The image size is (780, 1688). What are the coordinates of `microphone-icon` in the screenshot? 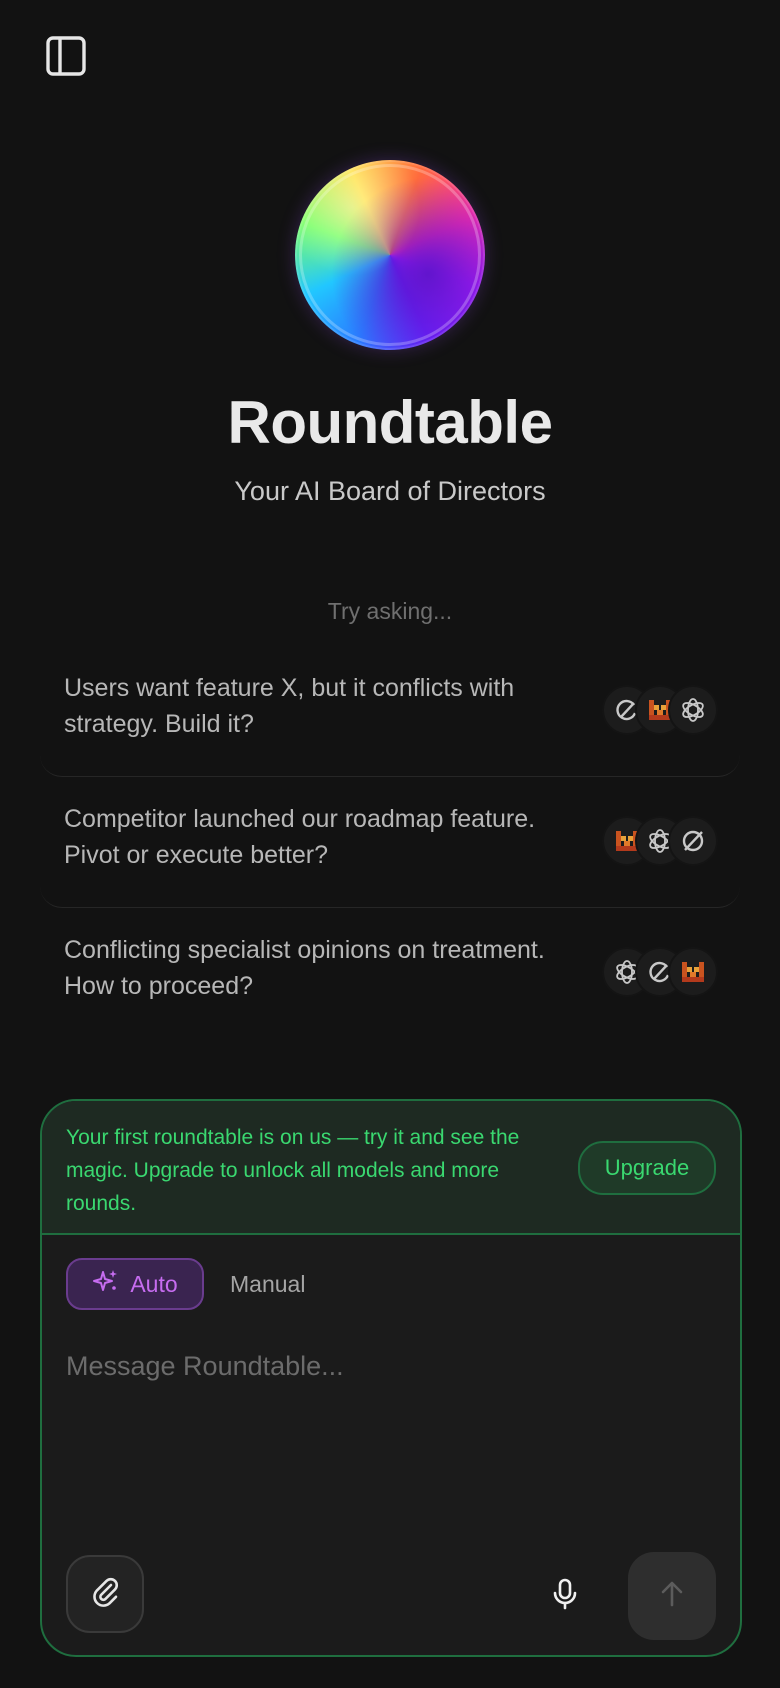 It's located at (565, 1596).